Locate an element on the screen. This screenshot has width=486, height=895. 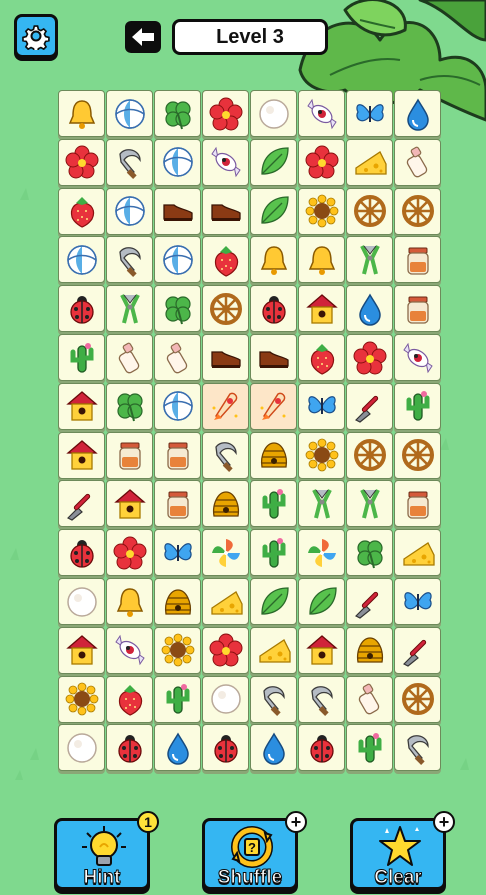
shuffle-button: ? Shuffle + is located at coordinates (254, 850).